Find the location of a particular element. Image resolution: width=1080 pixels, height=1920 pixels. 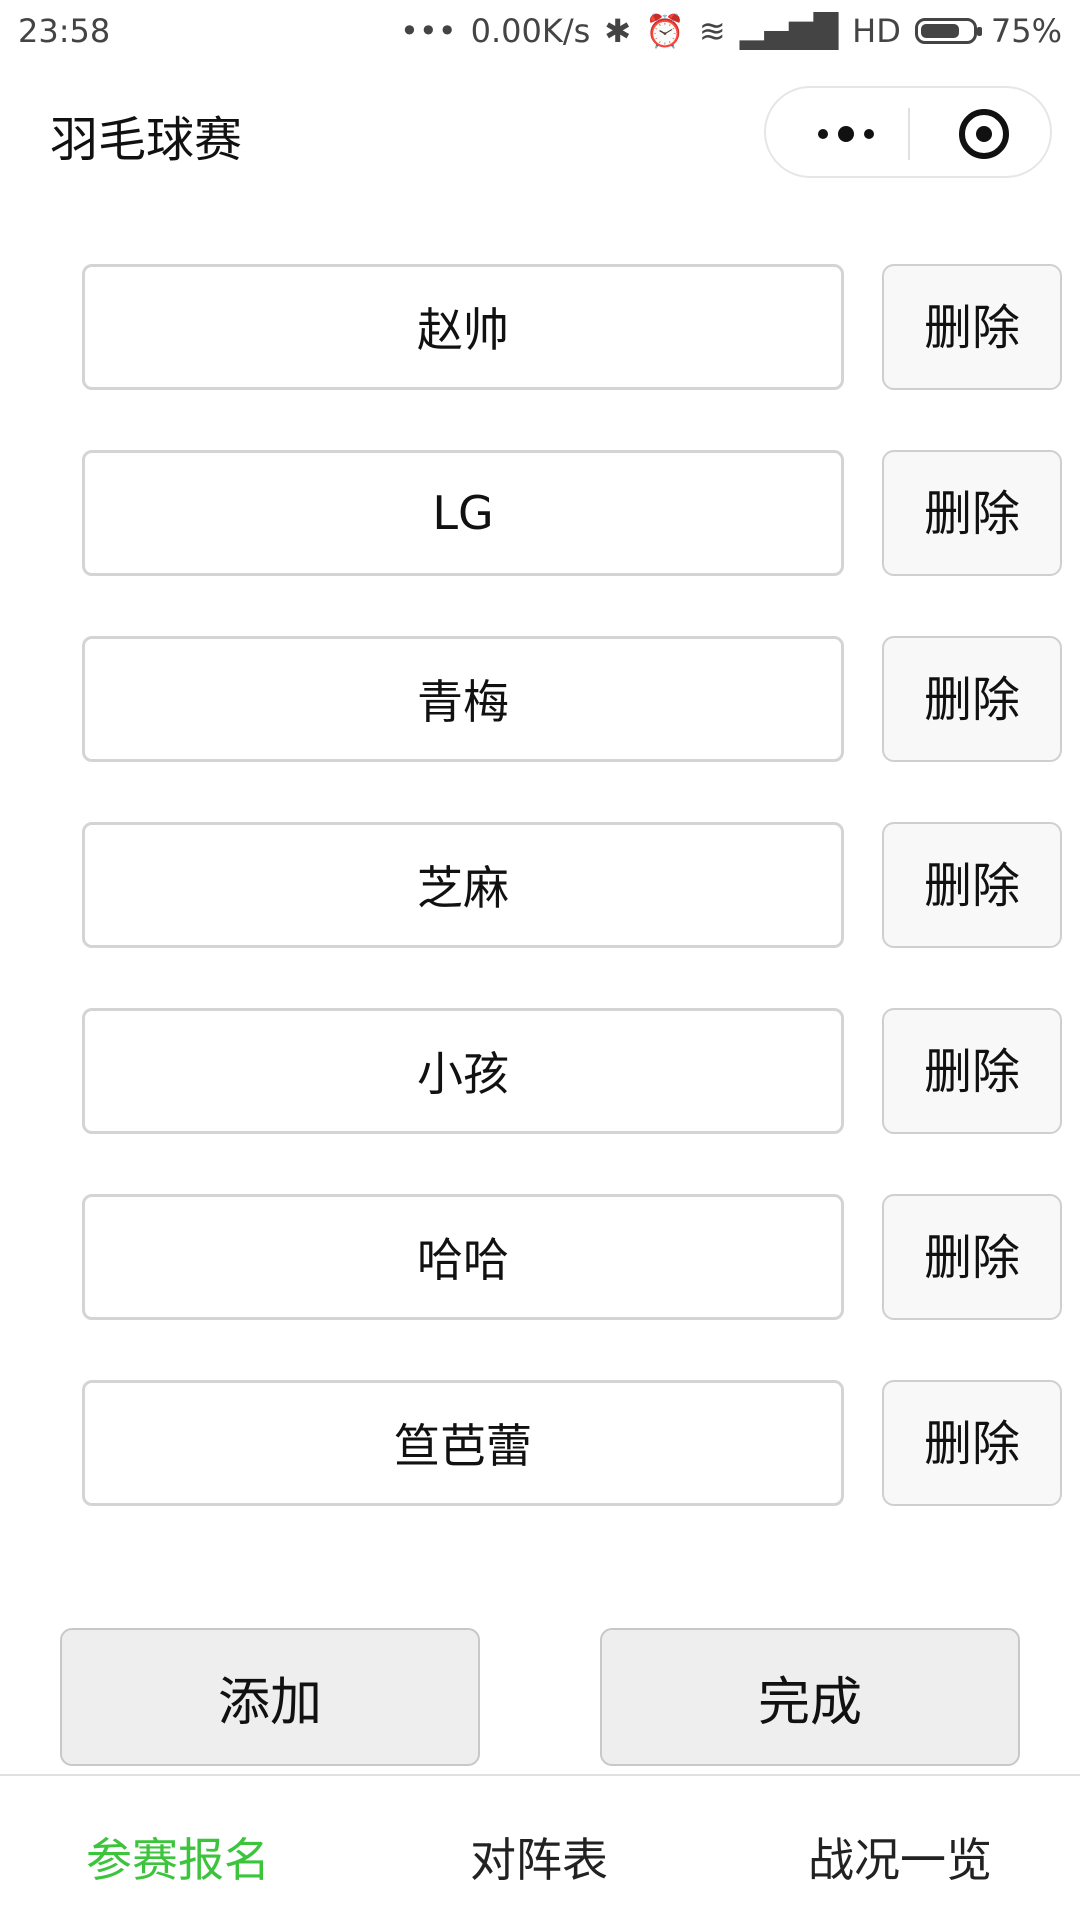

add-player-button: 添加 is located at coordinates (270, 1697).